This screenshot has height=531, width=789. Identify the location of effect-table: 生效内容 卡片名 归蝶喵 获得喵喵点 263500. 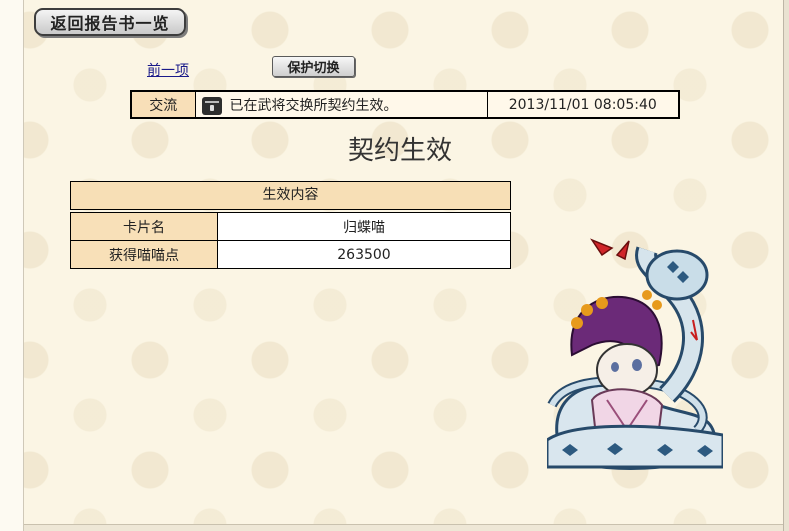
(290, 225).